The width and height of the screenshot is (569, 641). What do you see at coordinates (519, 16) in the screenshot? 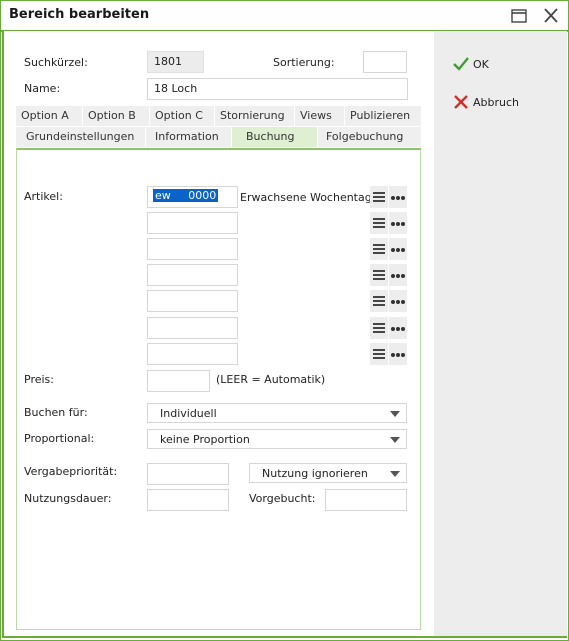
I see `maximize-icon` at bounding box center [519, 16].